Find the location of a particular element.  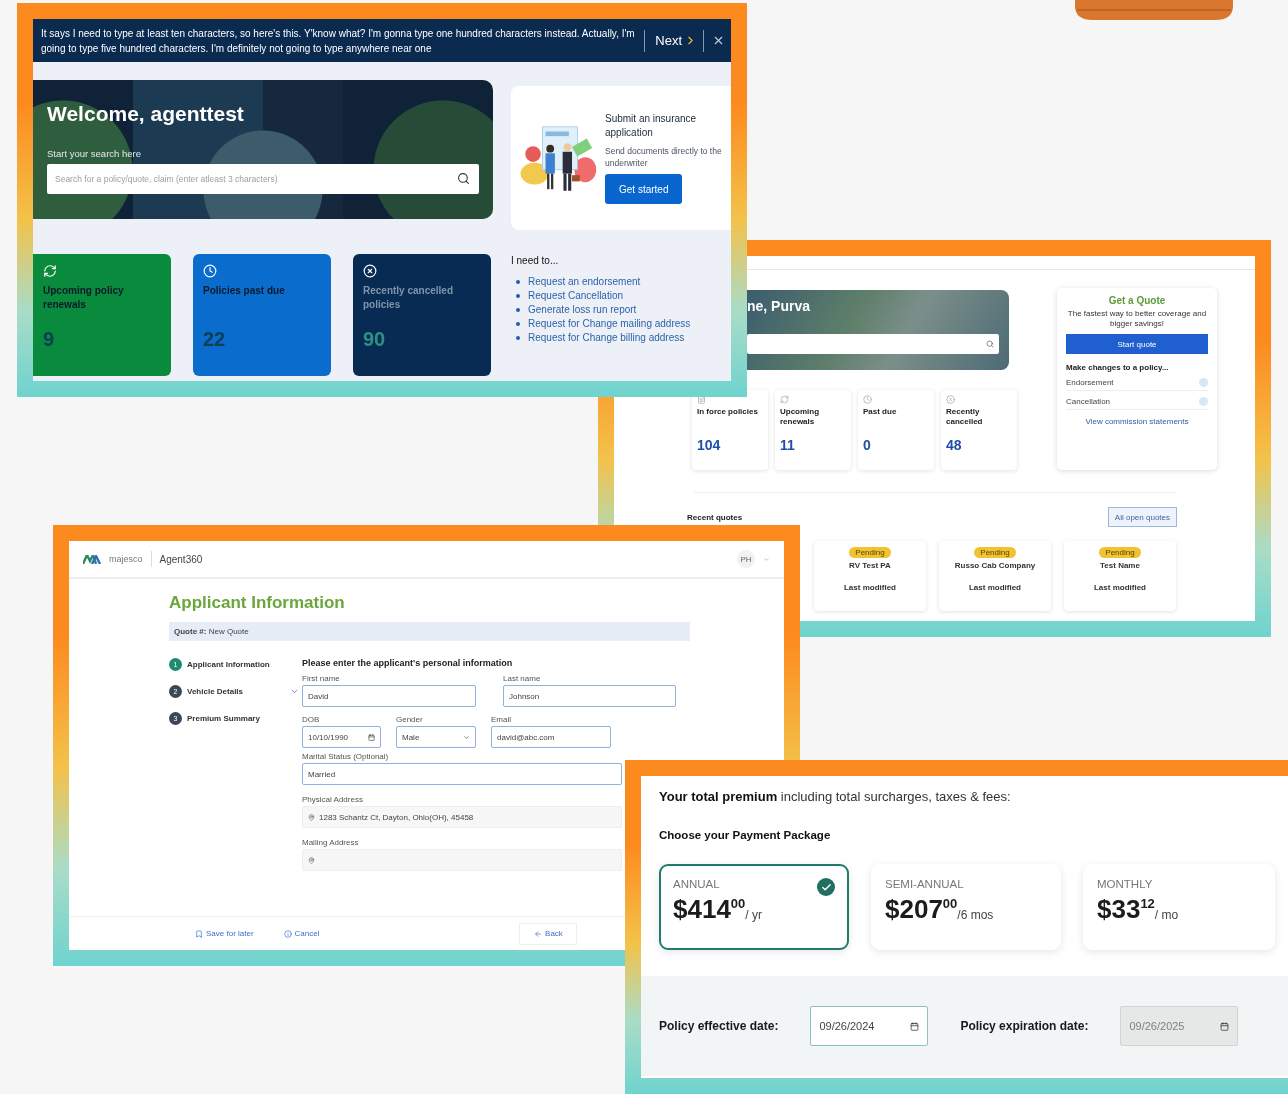

field-label: Last name is located at coordinates (522, 678).